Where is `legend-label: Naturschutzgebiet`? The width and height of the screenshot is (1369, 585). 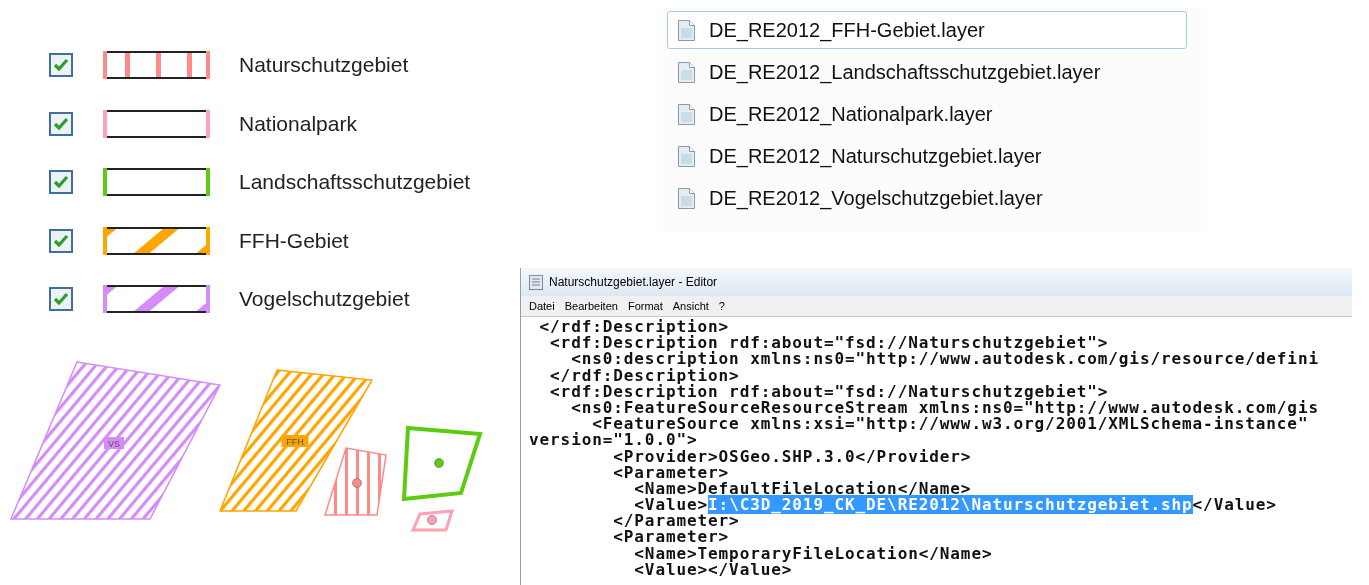 legend-label: Naturschutzgebiet is located at coordinates (324, 65).